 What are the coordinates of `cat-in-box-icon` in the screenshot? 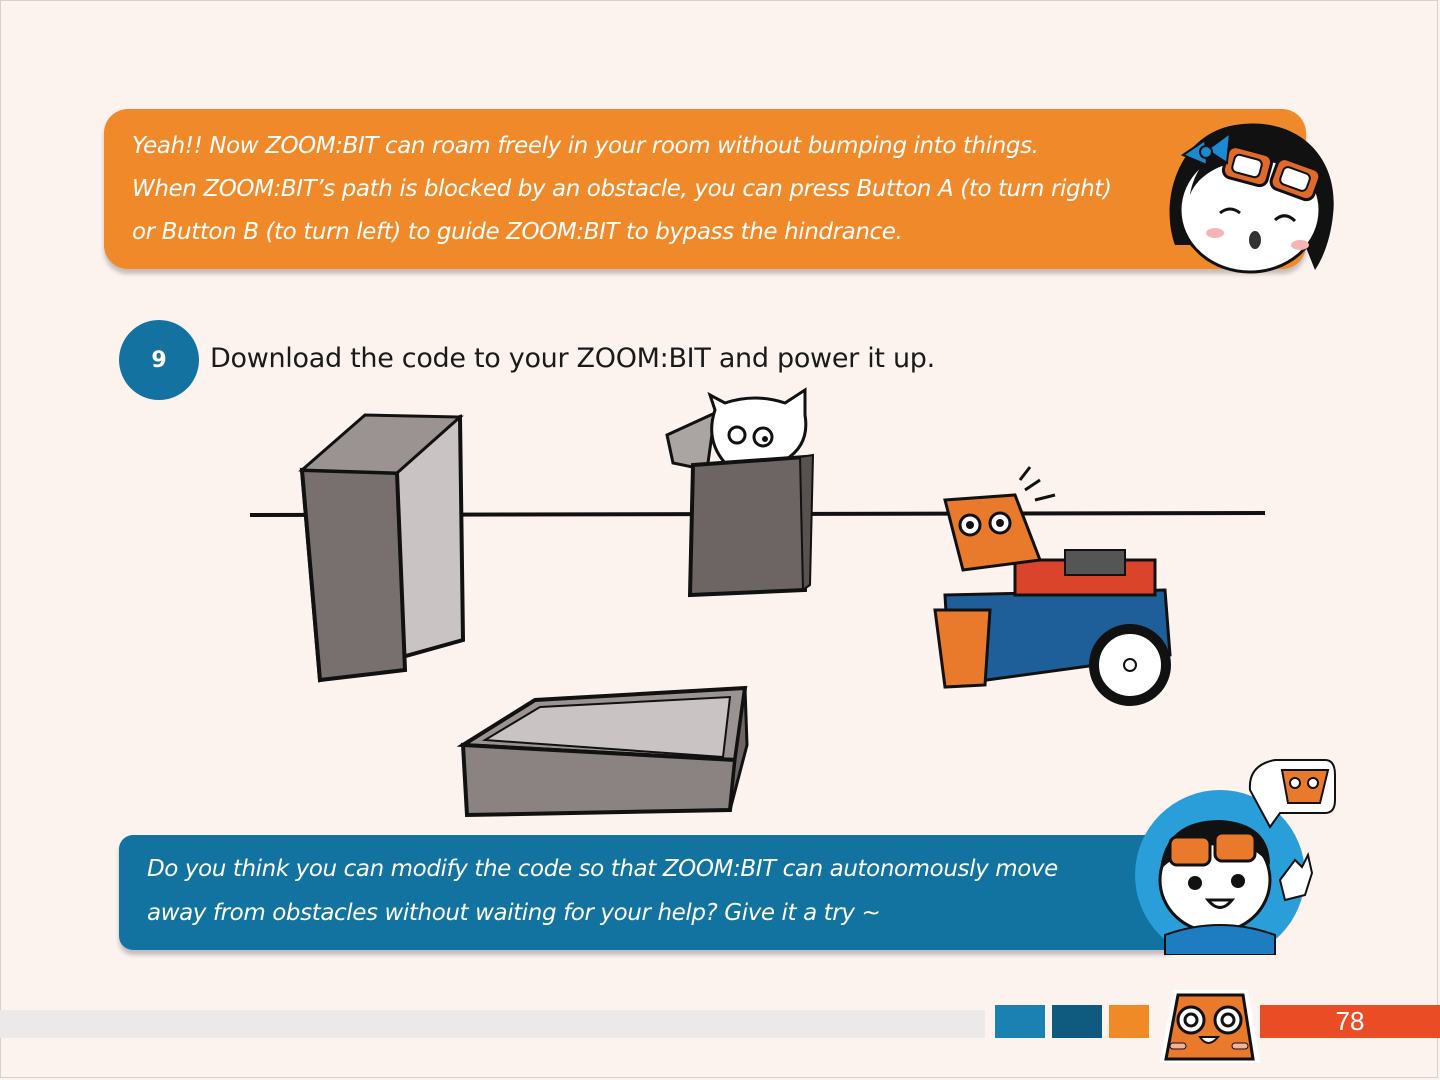 It's located at (740, 492).